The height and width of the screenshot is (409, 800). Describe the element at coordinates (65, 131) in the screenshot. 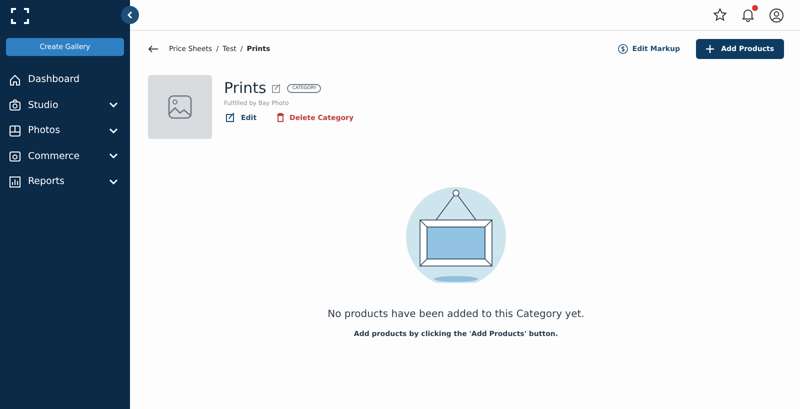

I see `sidebar-item: Photos` at that location.